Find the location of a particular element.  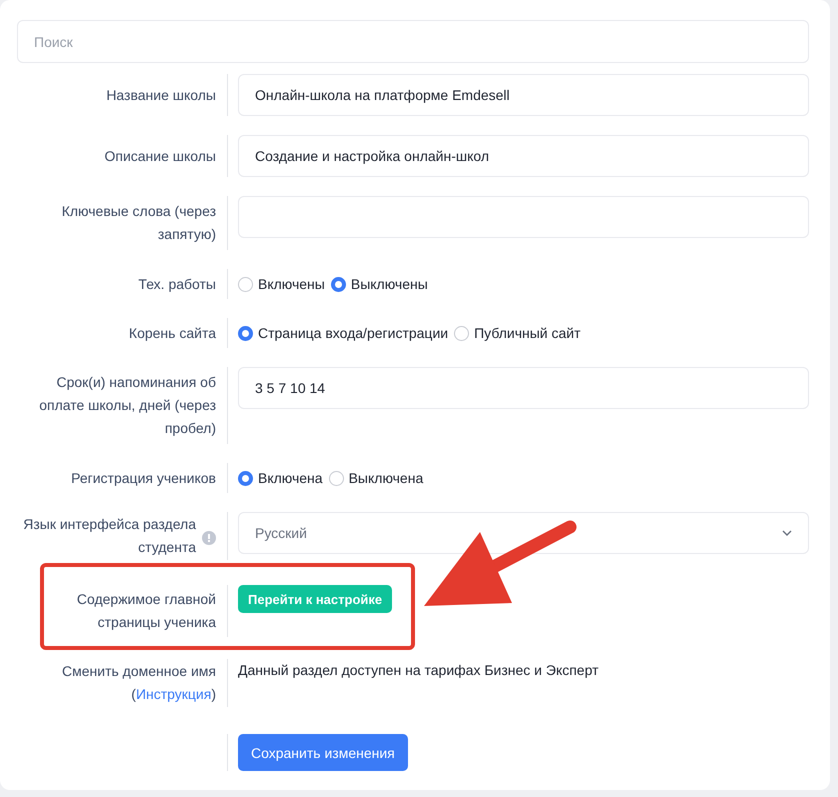

search-field: Поиск is located at coordinates (413, 41).